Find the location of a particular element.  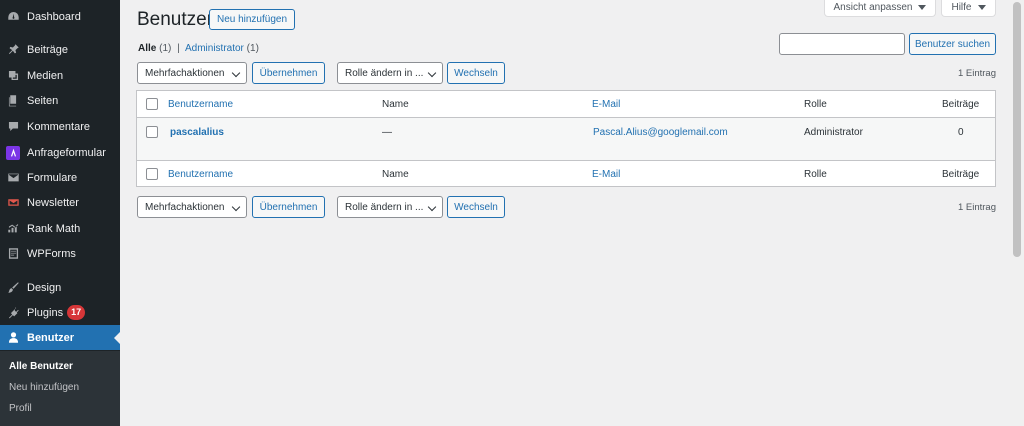

sidebar-item-users: Benutzer is located at coordinates (60, 337).